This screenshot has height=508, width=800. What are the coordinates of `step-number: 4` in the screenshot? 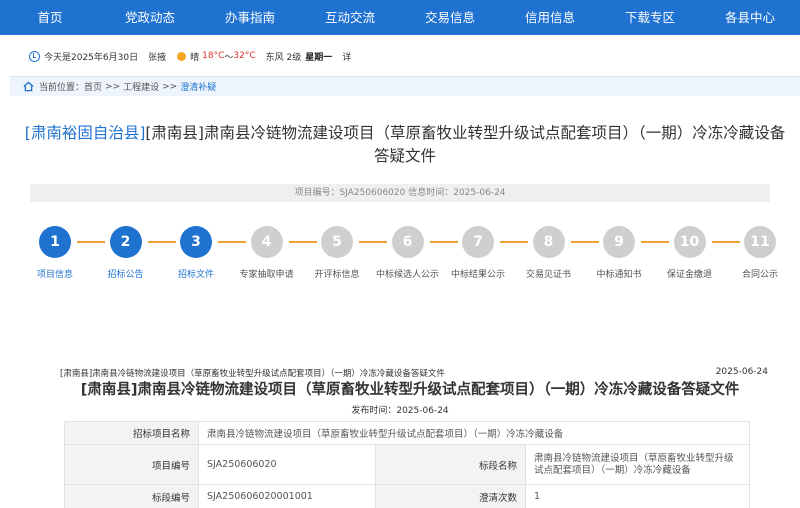 It's located at (266, 242).